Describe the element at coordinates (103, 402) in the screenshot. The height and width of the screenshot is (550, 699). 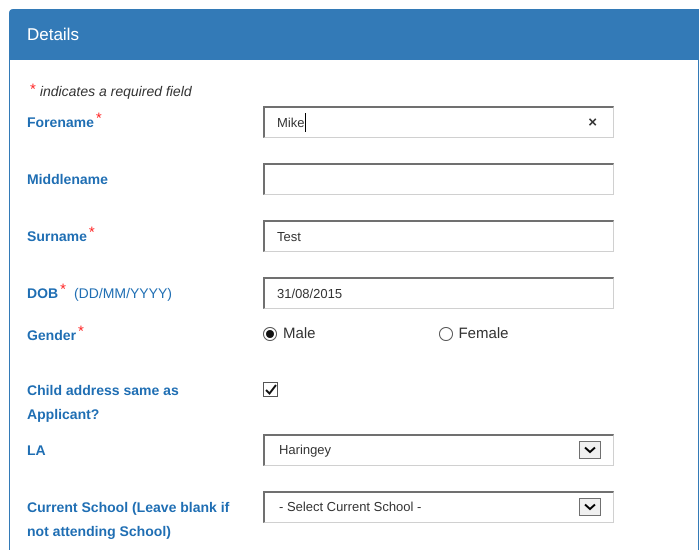
I see `field-label: Child address same as Applicant?` at that location.